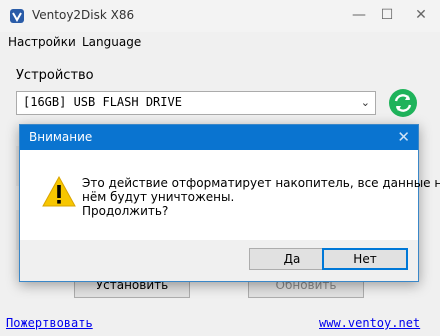  What do you see at coordinates (365, 102) in the screenshot?
I see `chevron-down-icon: ⌄` at bounding box center [365, 102].